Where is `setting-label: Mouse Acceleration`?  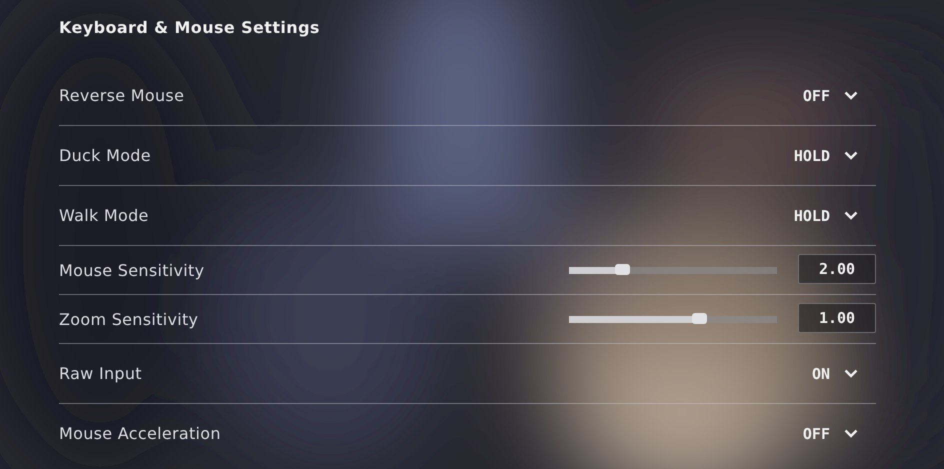 setting-label: Mouse Acceleration is located at coordinates (140, 433).